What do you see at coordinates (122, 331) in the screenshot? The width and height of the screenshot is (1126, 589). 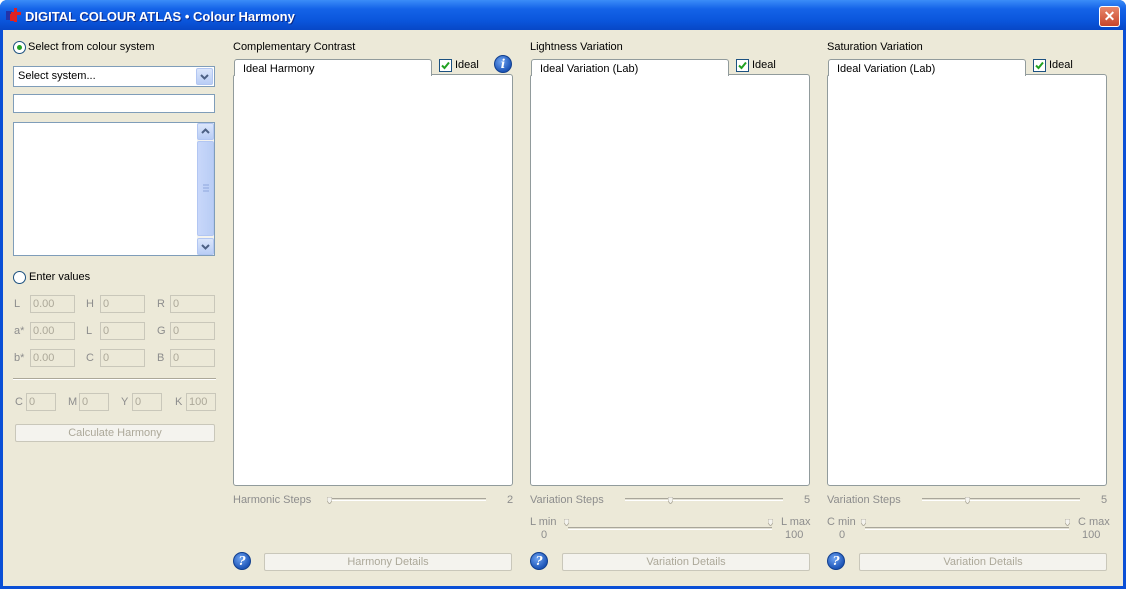 I see `hlc-l-field: 0` at bounding box center [122, 331].